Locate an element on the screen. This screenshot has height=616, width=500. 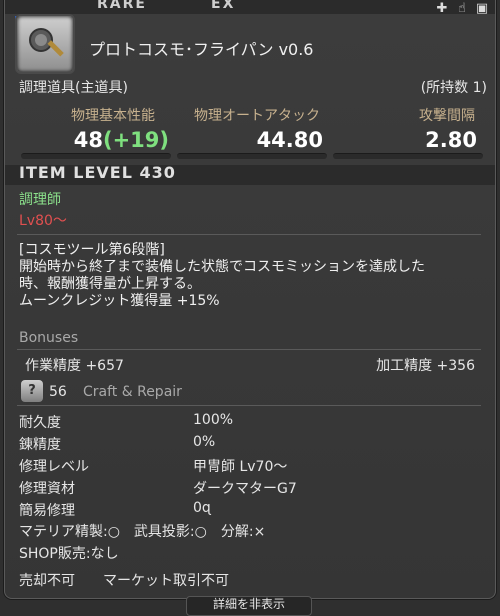
materia-flags: マテリア精製:○ 武具投影:○ 分解:× is located at coordinates (142, 532).